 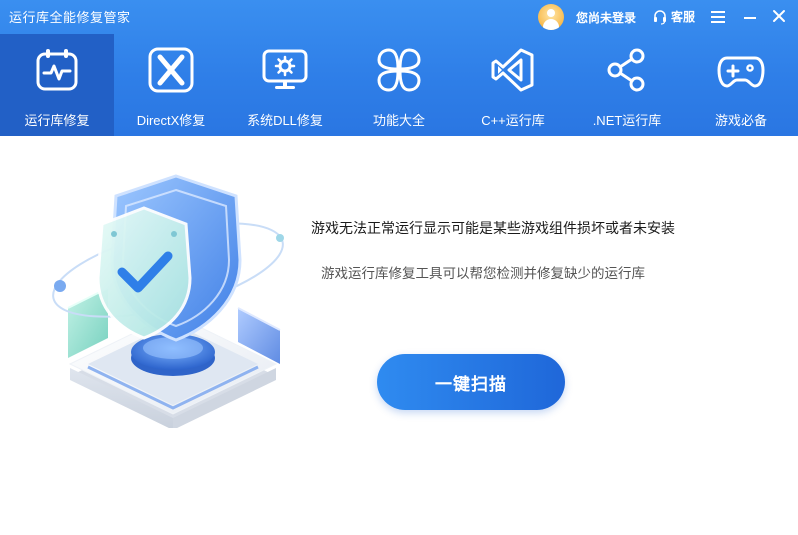 I want to click on tab-label: C++运行库, so click(x=513, y=120).